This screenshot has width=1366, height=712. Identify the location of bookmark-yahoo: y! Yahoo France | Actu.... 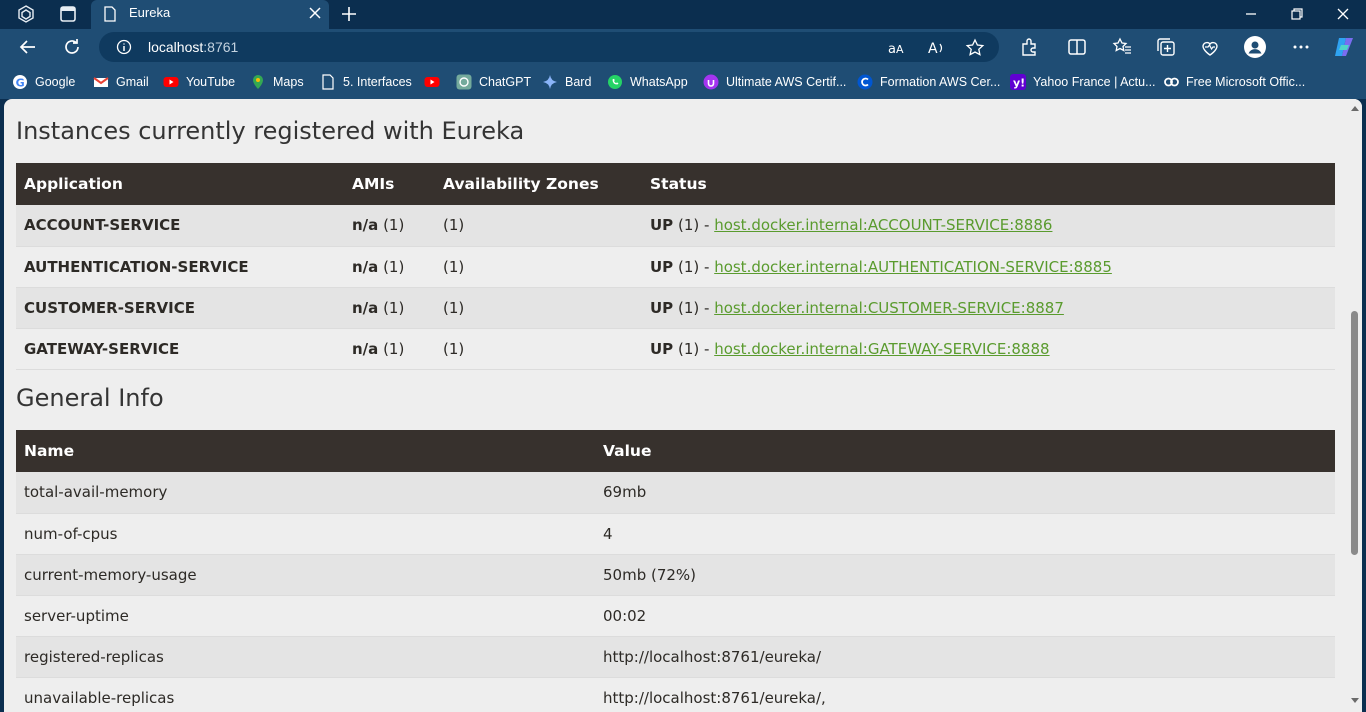
(1083, 82).